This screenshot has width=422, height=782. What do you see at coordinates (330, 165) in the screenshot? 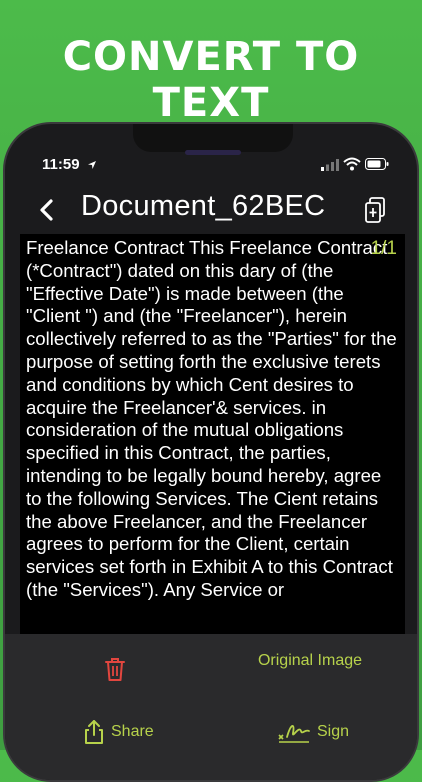
I see `signal-icon` at bounding box center [330, 165].